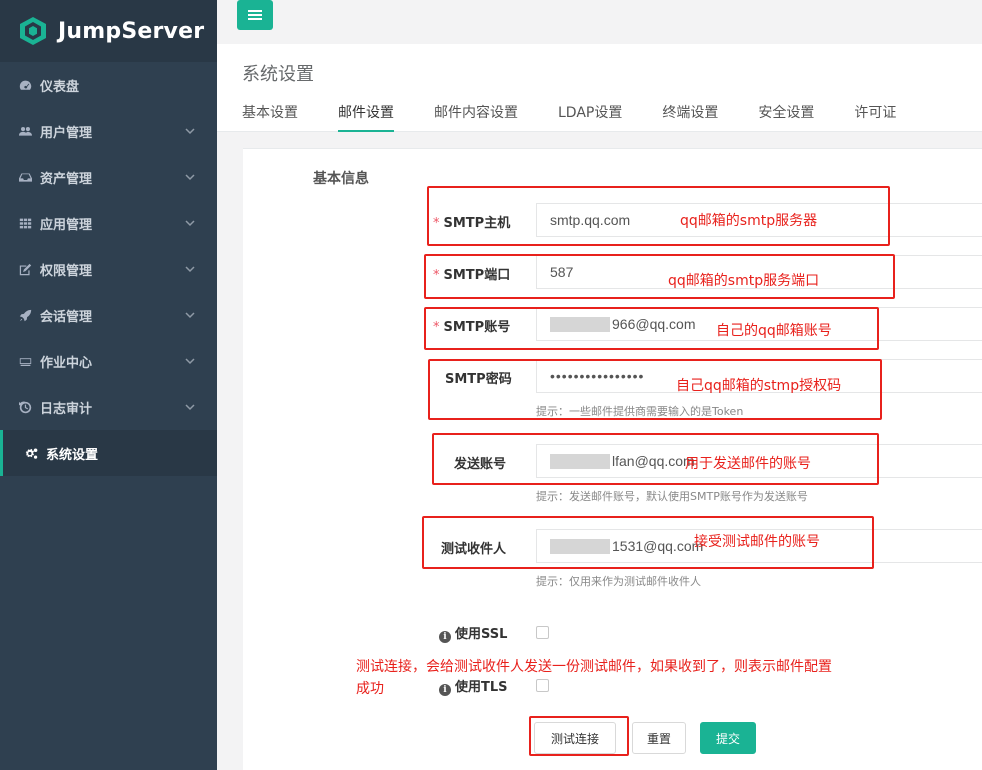 The image size is (982, 770). I want to click on sidebar-item-assets: 资产管理, so click(108, 177).